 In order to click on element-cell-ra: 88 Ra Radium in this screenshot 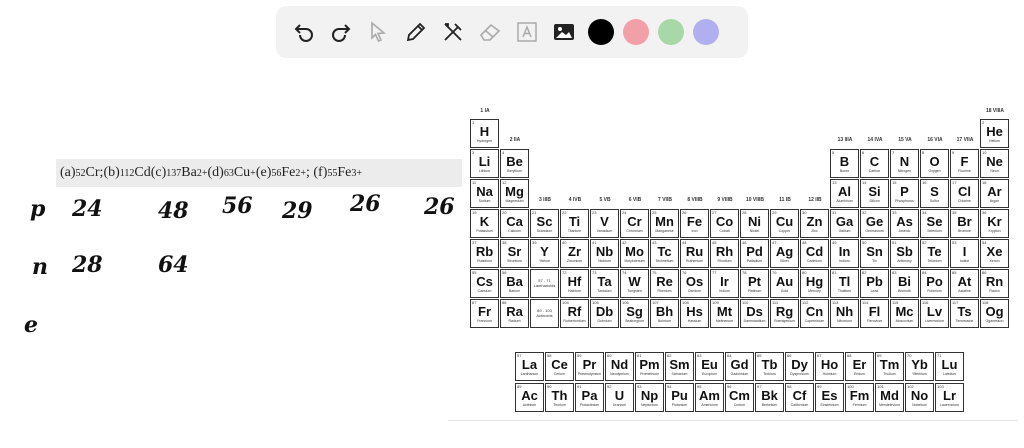, I will do `click(514, 313)`.